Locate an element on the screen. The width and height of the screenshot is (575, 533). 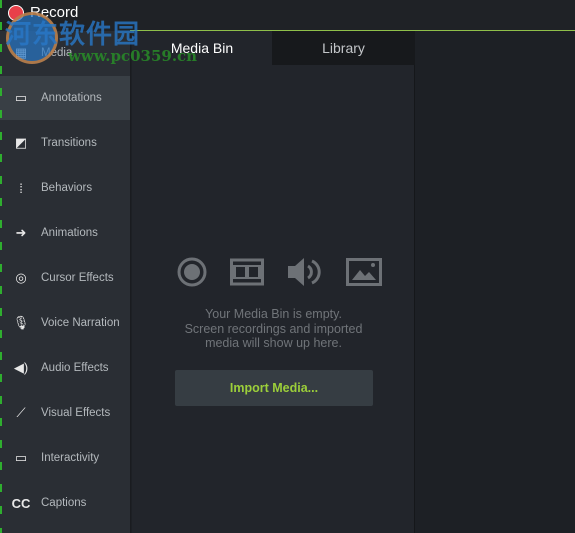
sidebar-item-voice-narration: 🎙 Voice Narration is located at coordinates (65, 323).